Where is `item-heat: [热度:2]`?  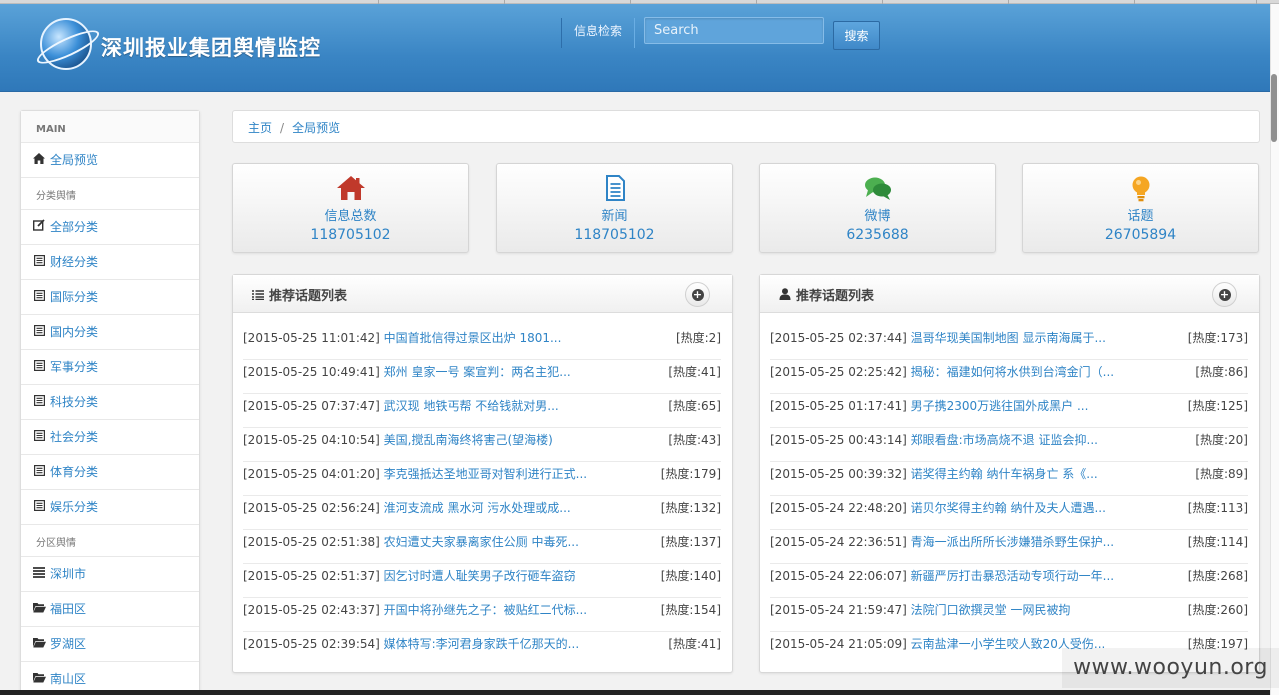
item-heat: [热度:2] is located at coordinates (698, 338).